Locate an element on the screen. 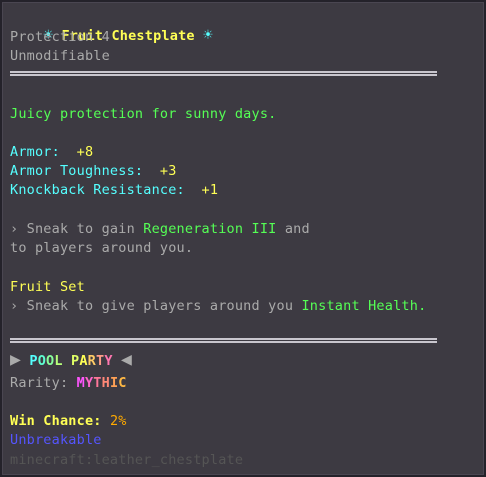  pool-party-label: POOL PARTY is located at coordinates (70, 361).